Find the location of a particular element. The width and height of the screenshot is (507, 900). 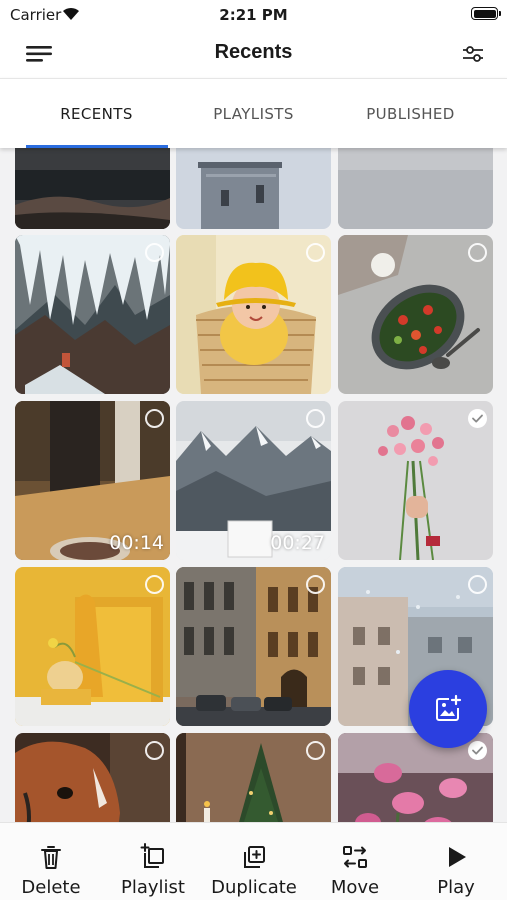

active-tab-indicator is located at coordinates (97, 146).